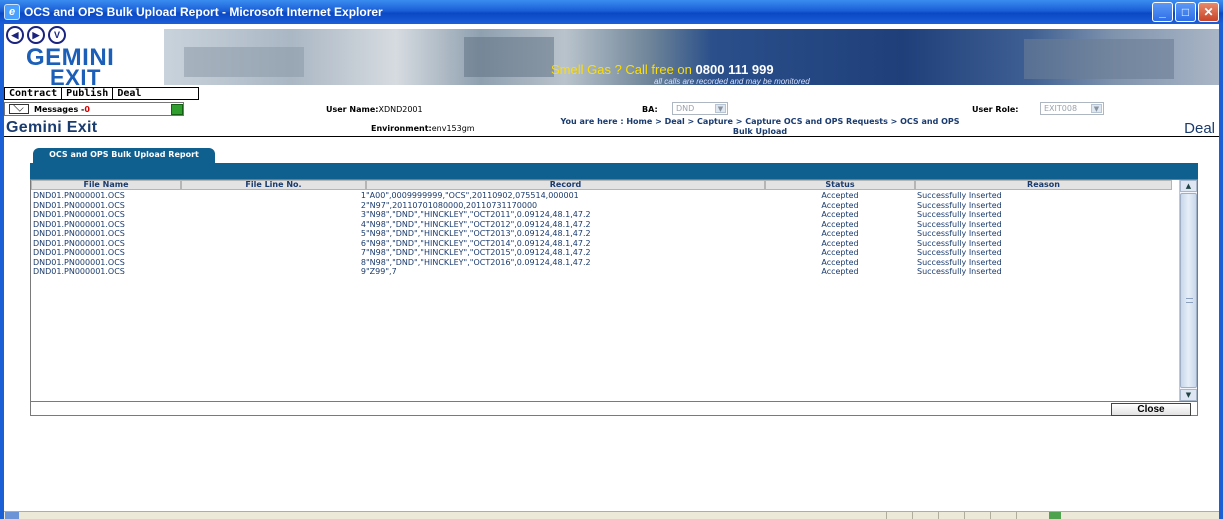 The width and height of the screenshot is (1223, 519). Describe the element at coordinates (363, 205) in the screenshot. I see `cell-line-no: 2` at that location.